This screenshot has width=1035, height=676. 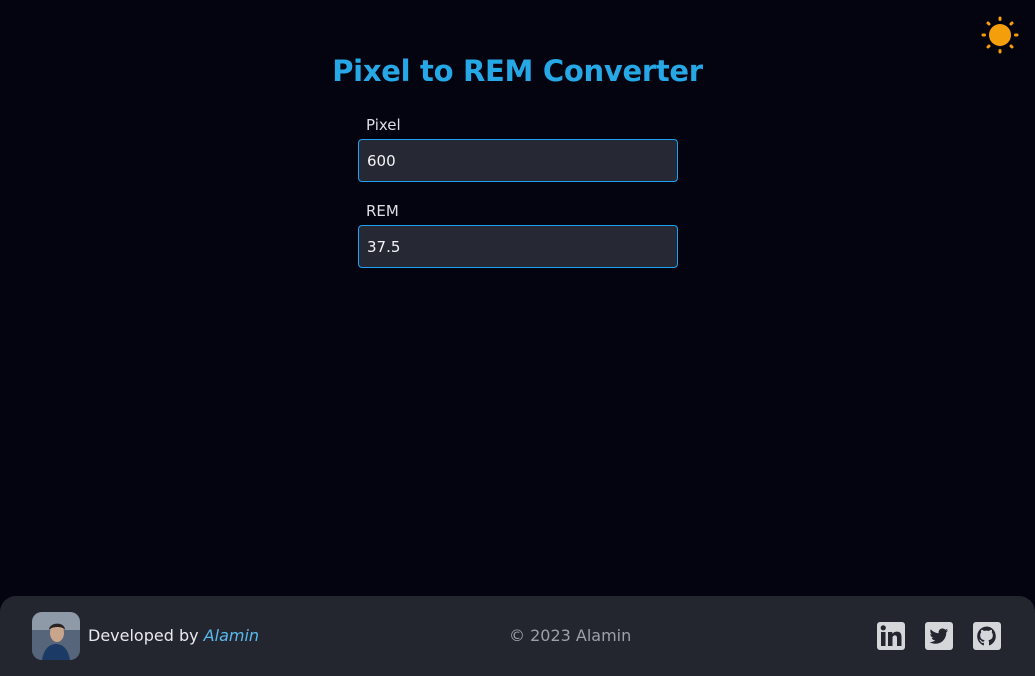 I want to click on copyright-text: © 2023 Alamin, so click(x=570, y=635).